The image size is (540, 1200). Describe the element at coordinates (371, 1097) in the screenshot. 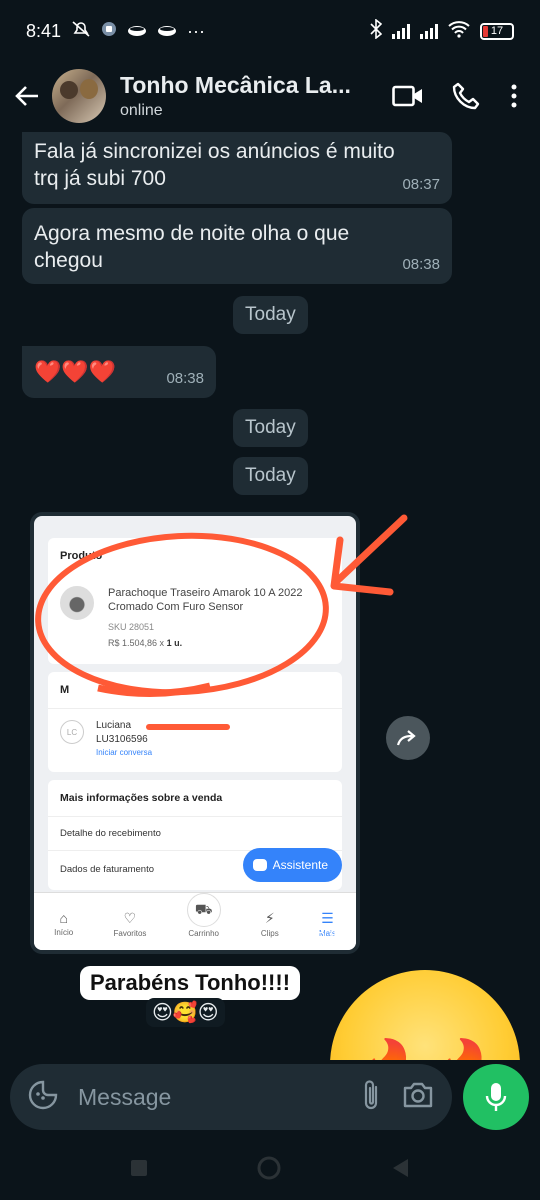

I see `attach-icon` at that location.